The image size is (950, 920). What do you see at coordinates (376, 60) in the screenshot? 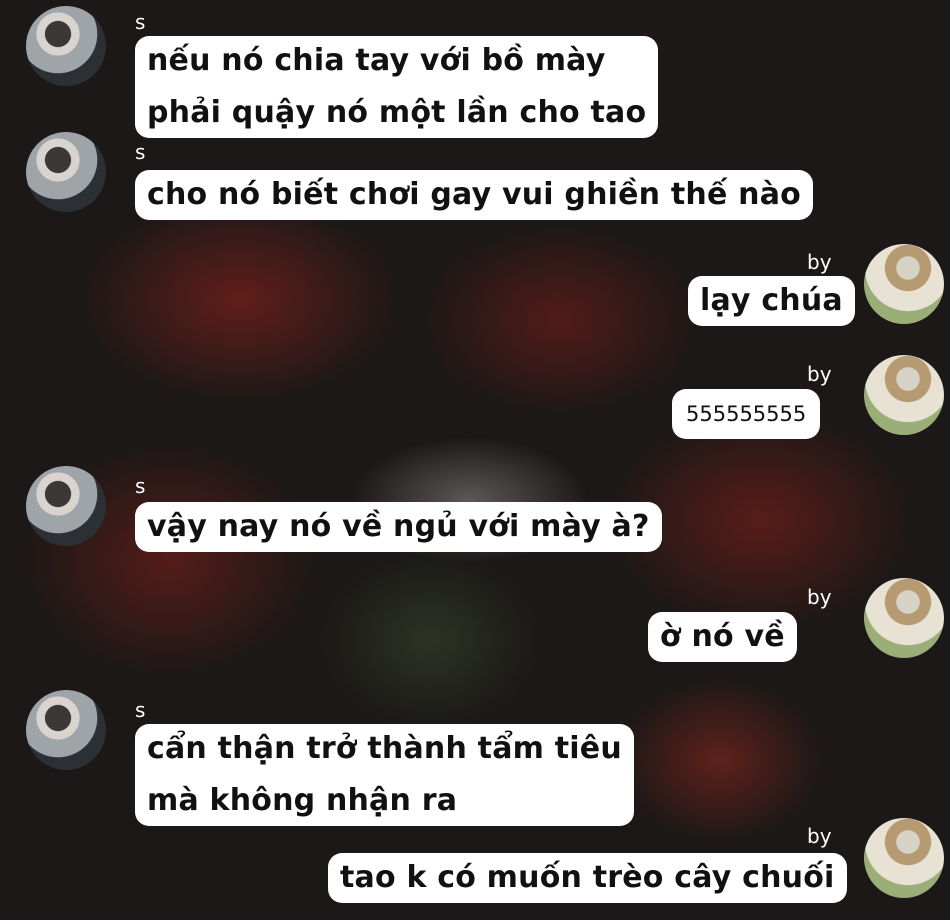
I see `message-text: nếu nó chia tay với bồ mày` at bounding box center [376, 60].